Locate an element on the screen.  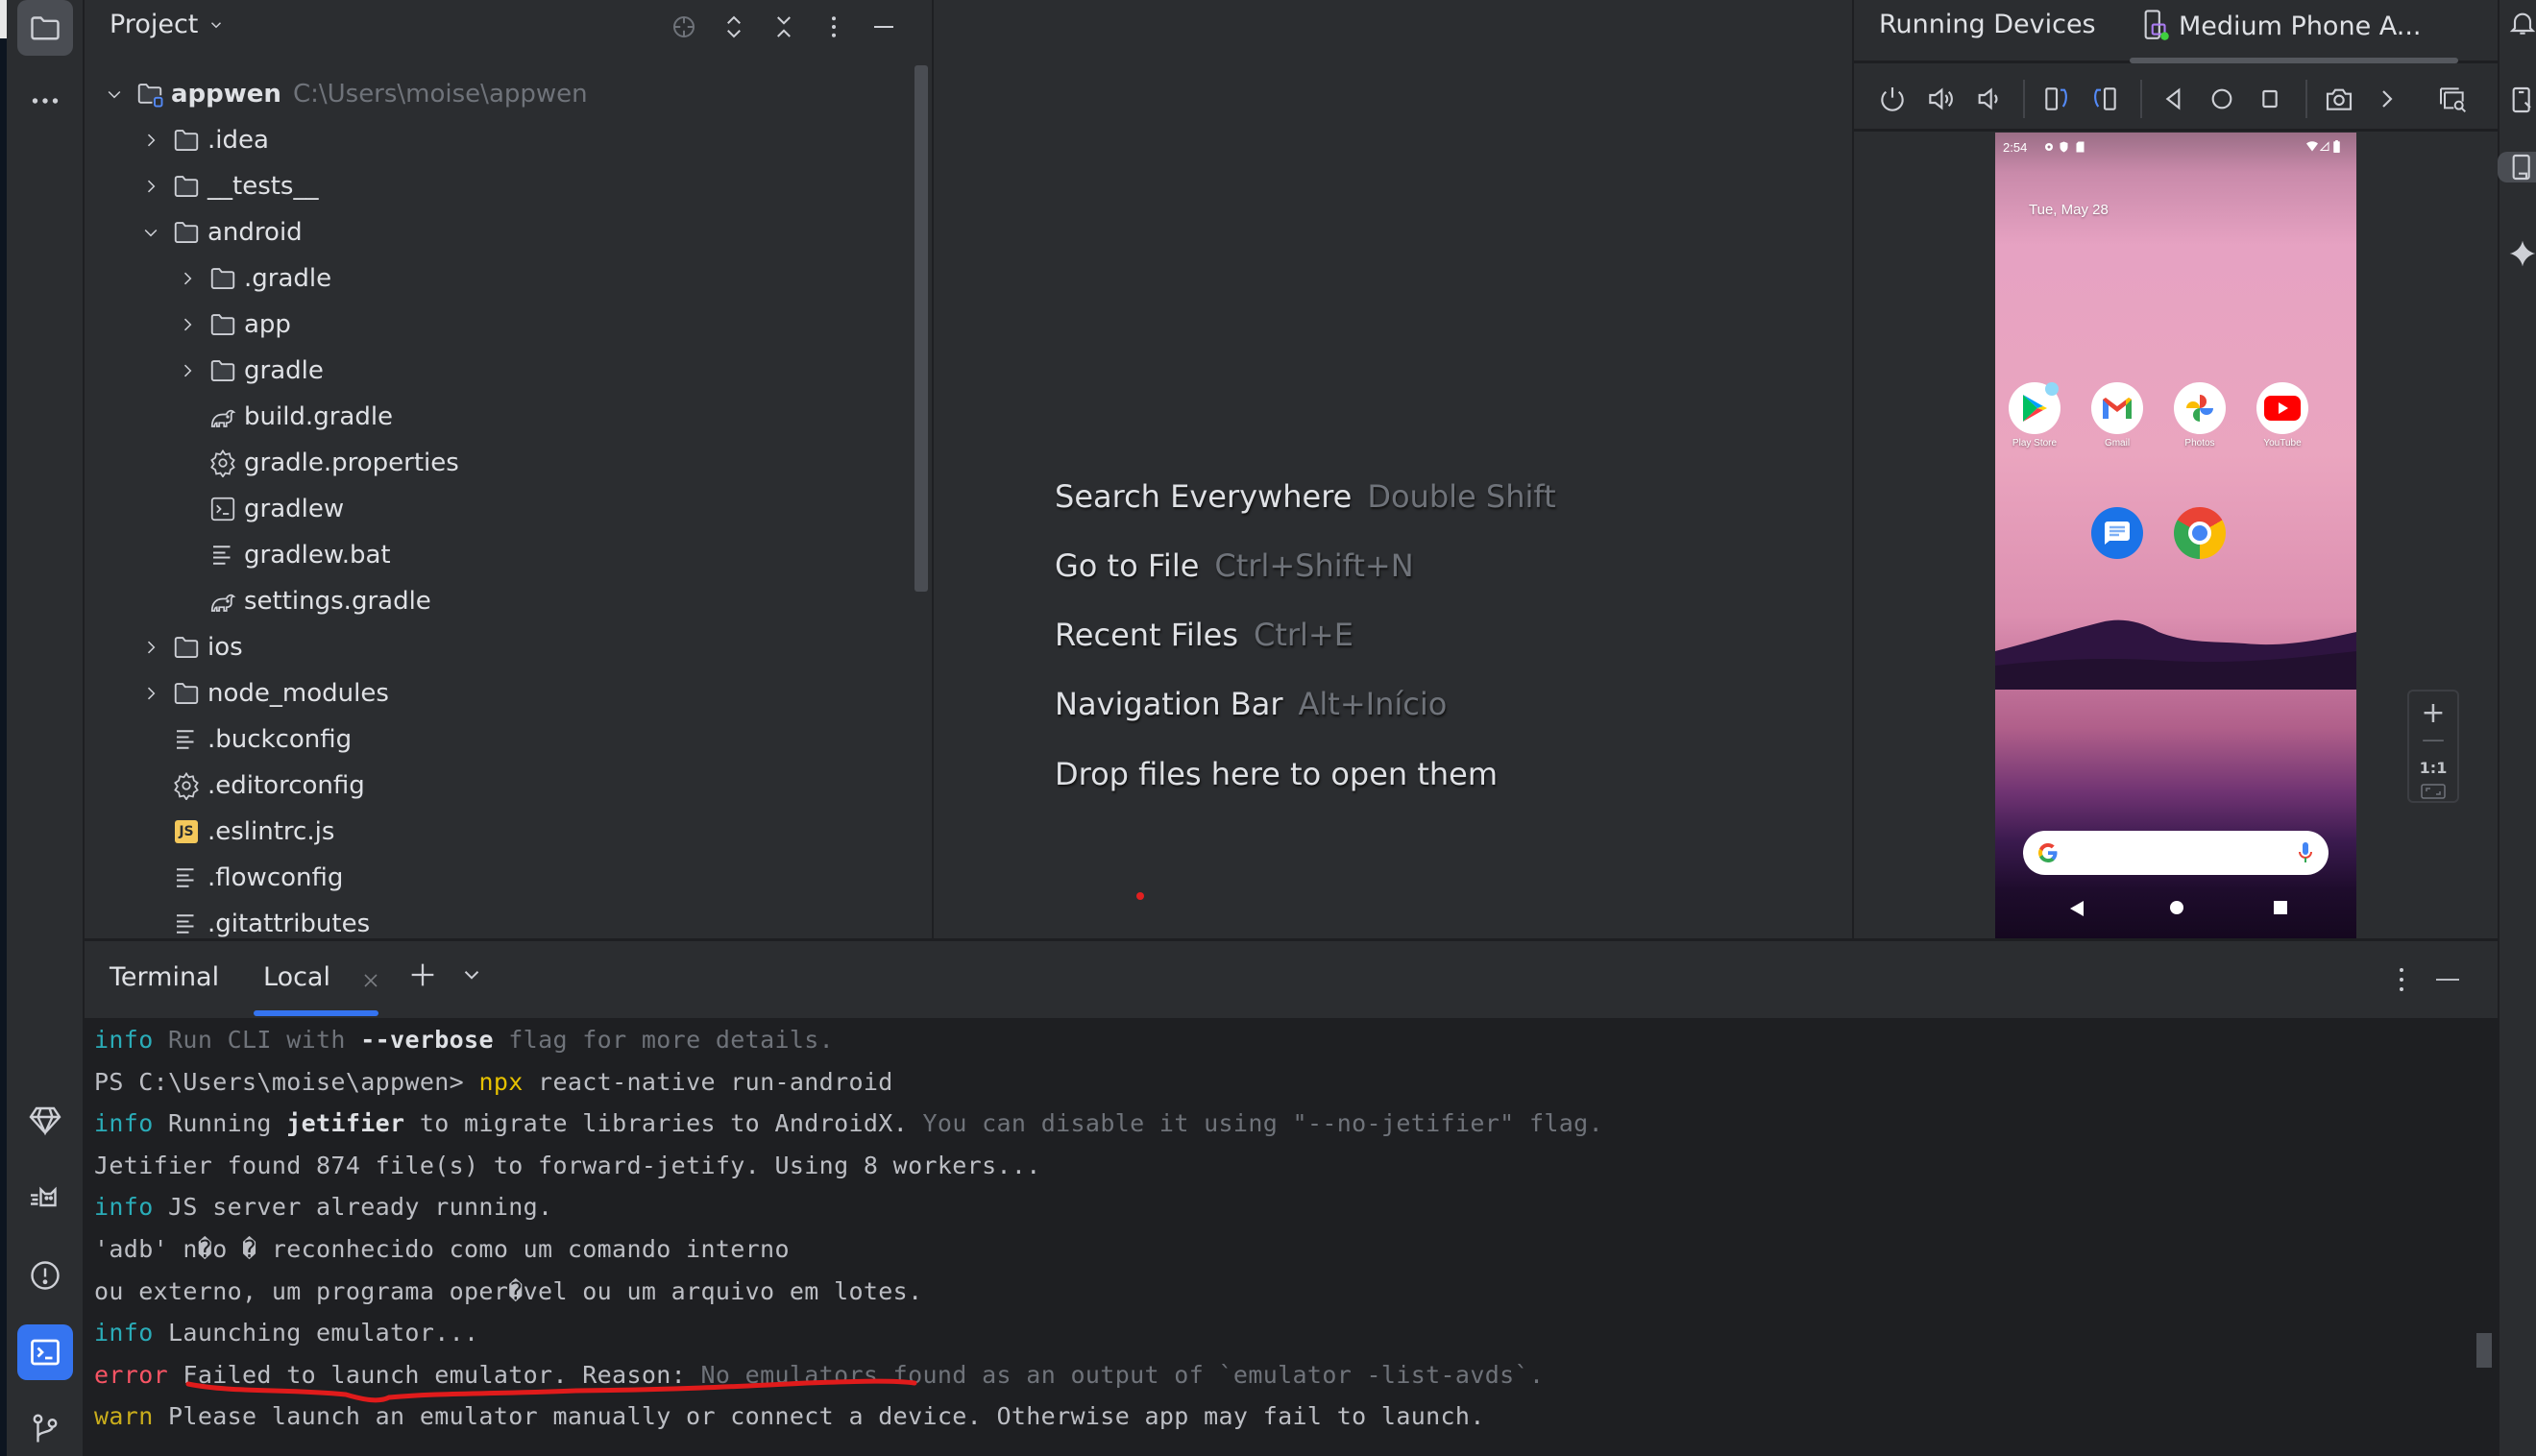
zoom-in-button: + is located at coordinates (2433, 713).